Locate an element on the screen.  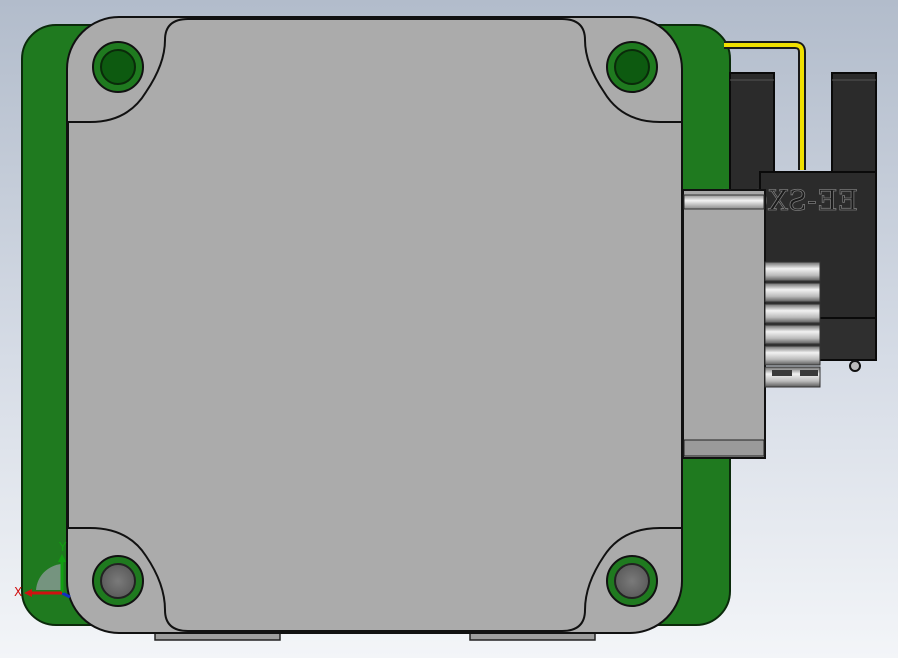
mounting-hole-top-left is located at coordinates (118, 67).